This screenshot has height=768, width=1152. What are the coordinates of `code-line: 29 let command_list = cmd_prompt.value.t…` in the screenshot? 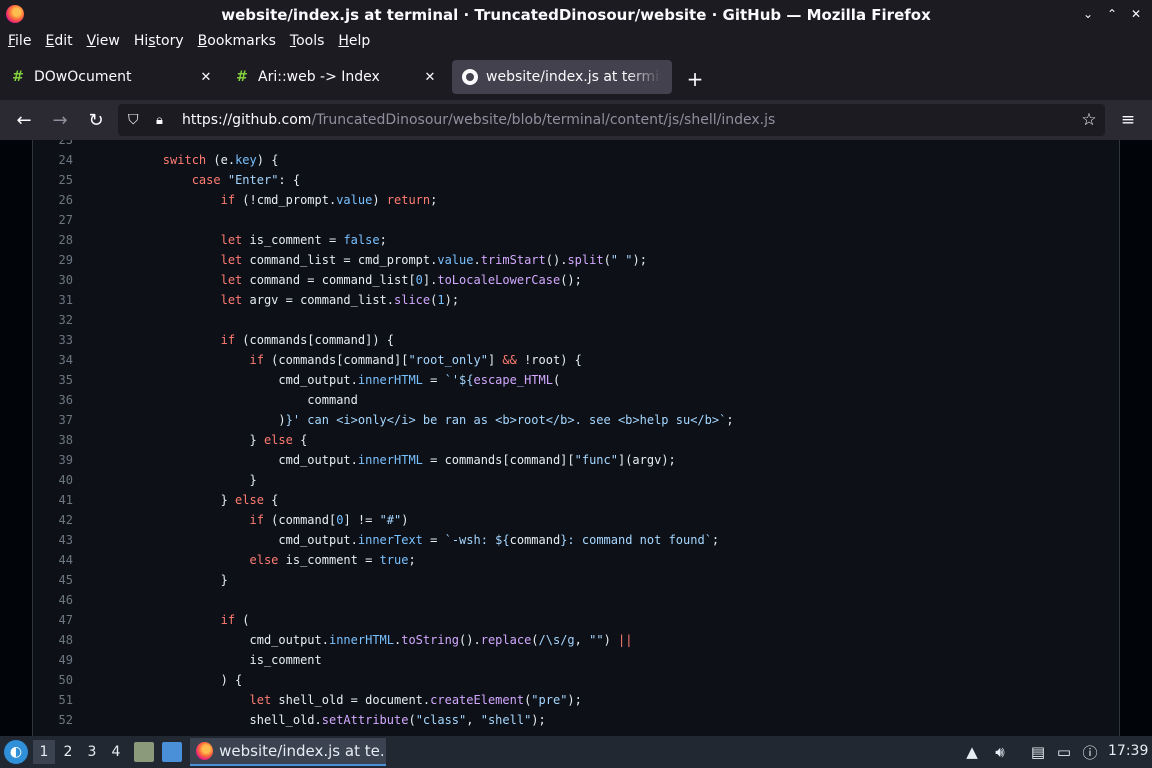 It's located at (576, 260).